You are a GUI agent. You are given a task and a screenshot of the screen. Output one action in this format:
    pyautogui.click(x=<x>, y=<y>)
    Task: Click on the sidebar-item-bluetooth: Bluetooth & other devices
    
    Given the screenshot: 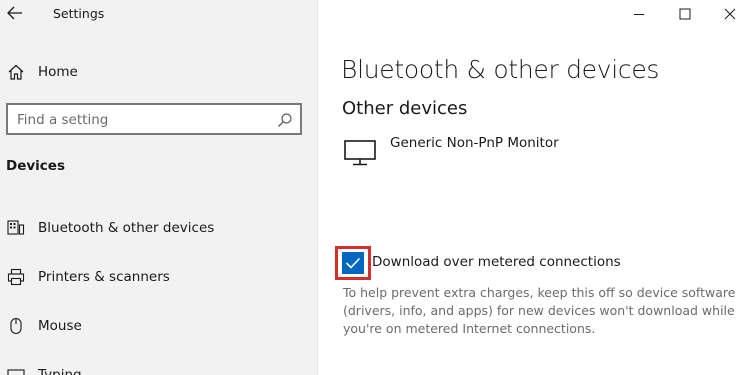 What is the action you would take?
    pyautogui.click(x=158, y=228)
    